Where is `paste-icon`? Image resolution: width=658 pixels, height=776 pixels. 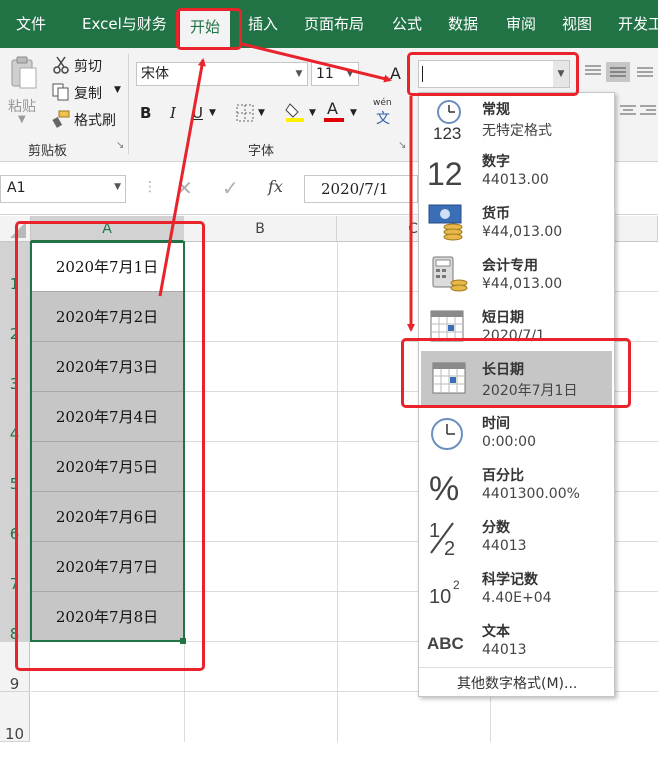
paste-icon is located at coordinates (23, 74).